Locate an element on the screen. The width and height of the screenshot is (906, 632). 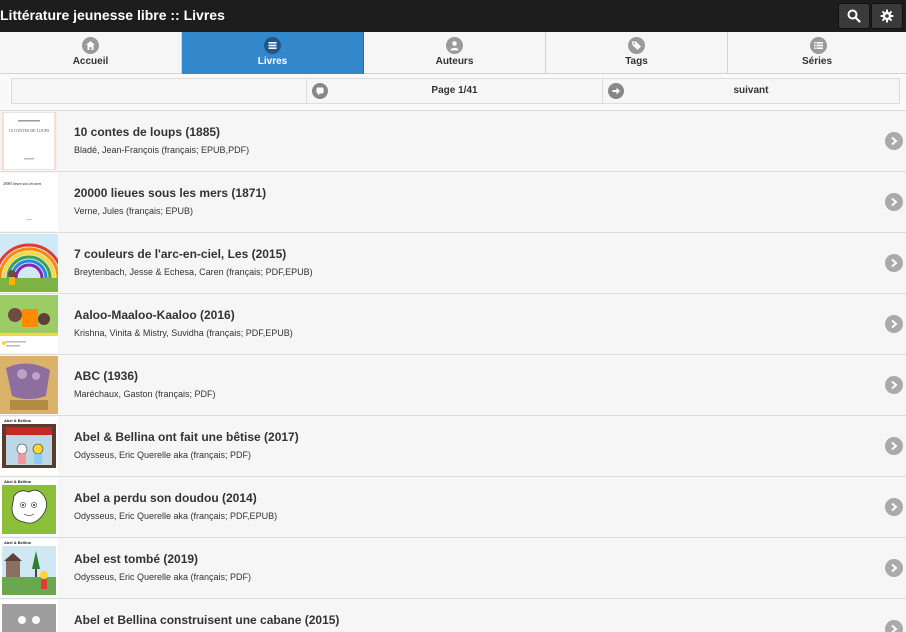
tag-icon is located at coordinates (636, 45).